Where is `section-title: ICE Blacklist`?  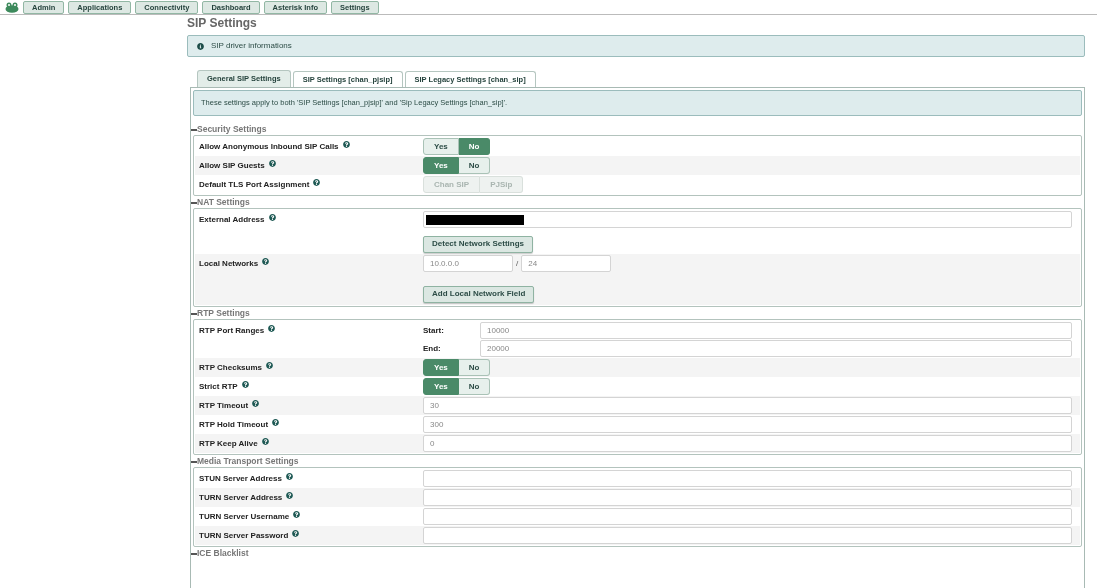 section-title: ICE Blacklist is located at coordinates (223, 553).